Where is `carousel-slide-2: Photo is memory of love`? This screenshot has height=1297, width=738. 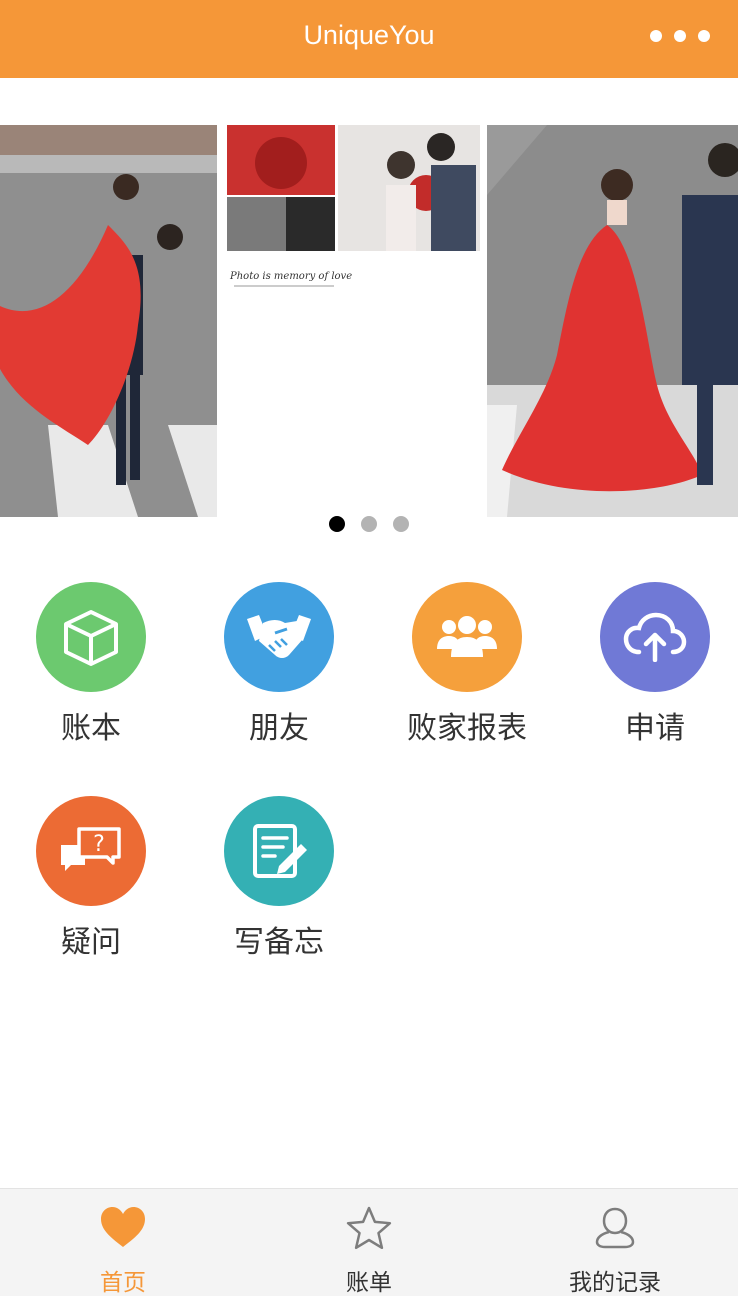
carousel-slide-2: Photo is memory of love is located at coordinates (354, 321).